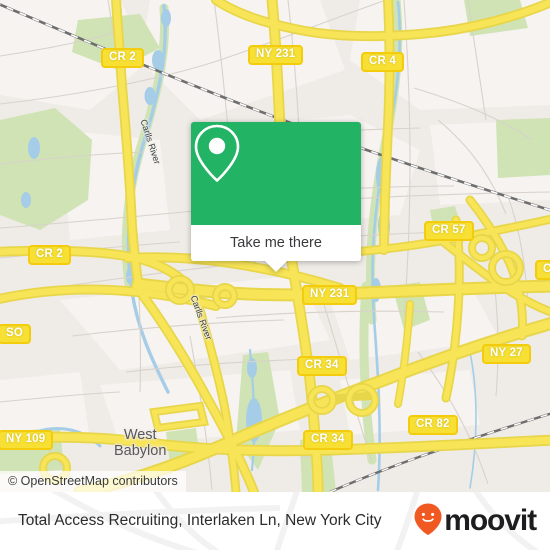  What do you see at coordinates (383, 62) in the screenshot?
I see `road-shield: CR 4` at bounding box center [383, 62].